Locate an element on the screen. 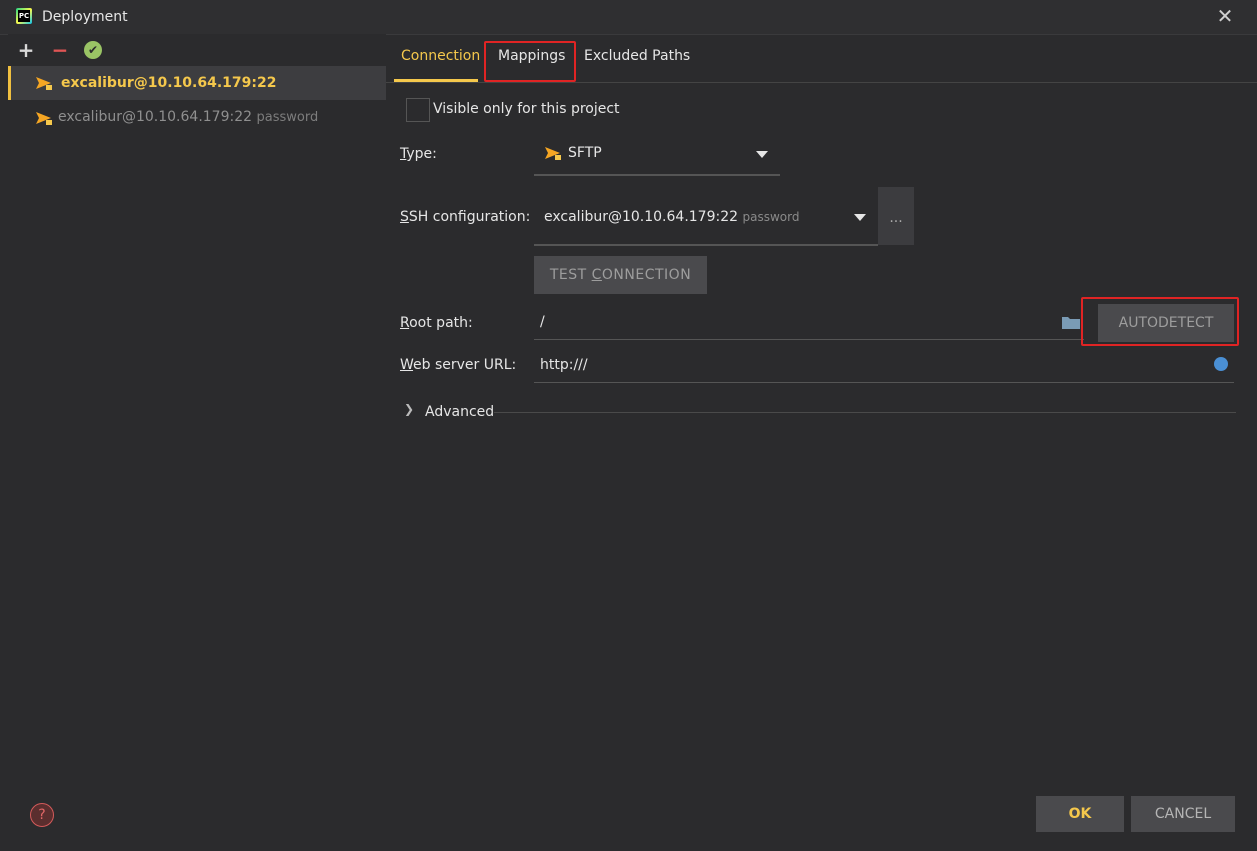 The height and width of the screenshot is (851, 1257). globe-icon is located at coordinates (1221, 364).